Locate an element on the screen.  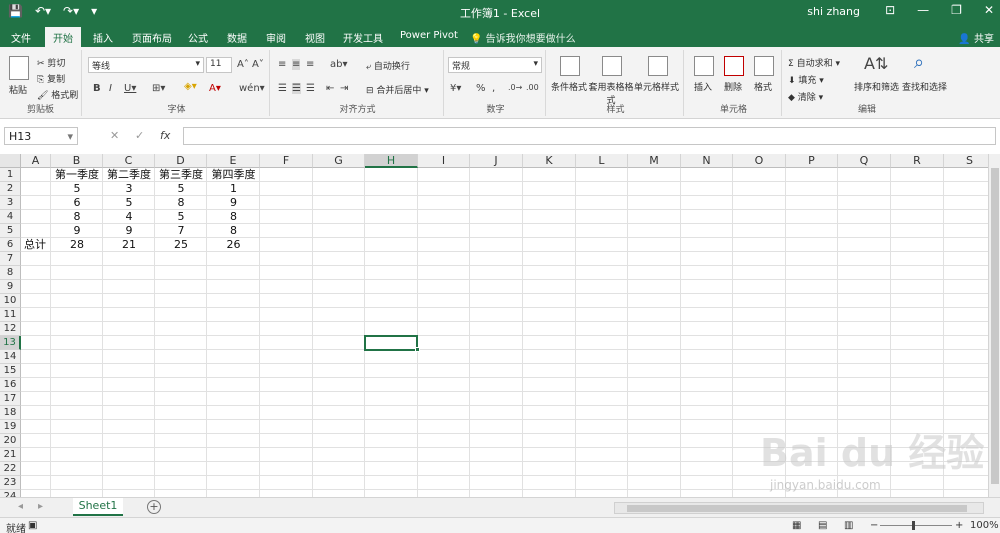
row-header-15: 15 is located at coordinates (10, 371).